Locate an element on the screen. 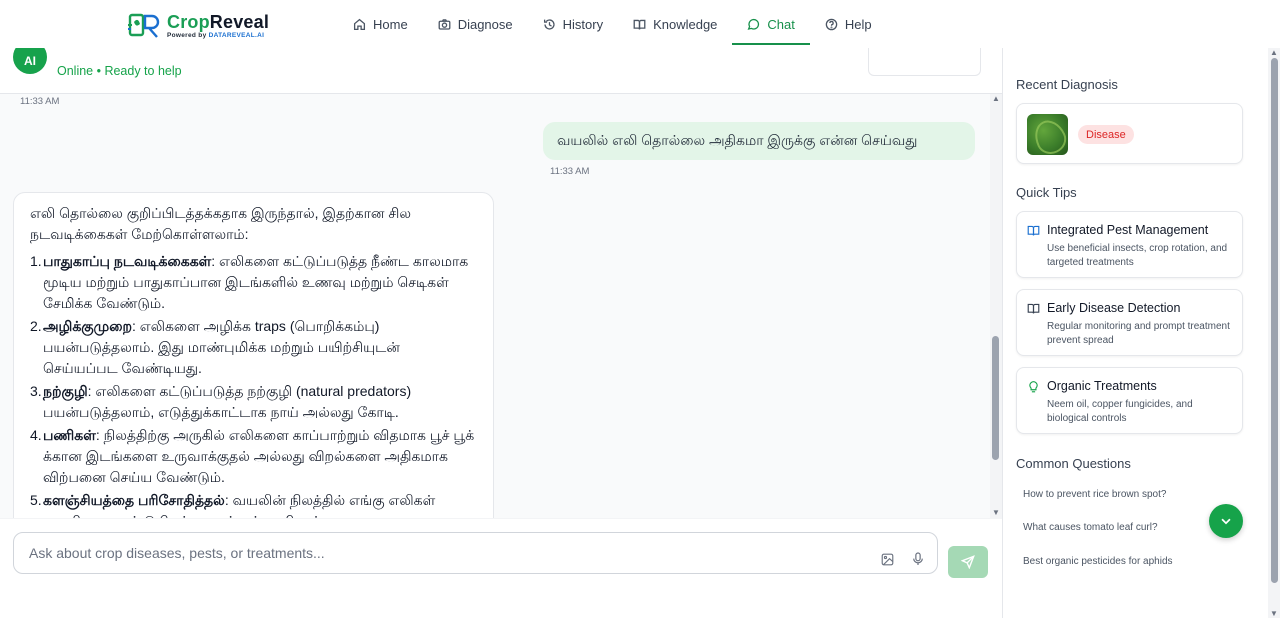 This screenshot has width=1280, height=618. logo-name-crop: Crop is located at coordinates (188, 21).